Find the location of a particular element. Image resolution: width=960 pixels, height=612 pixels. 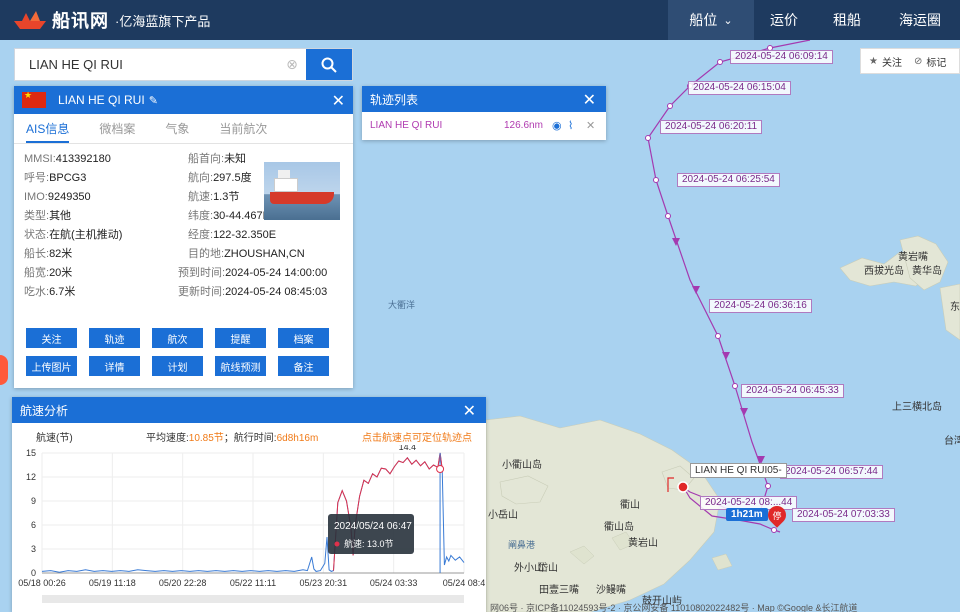

chevron-down-icon: ⌄ is located at coordinates (728, 20).